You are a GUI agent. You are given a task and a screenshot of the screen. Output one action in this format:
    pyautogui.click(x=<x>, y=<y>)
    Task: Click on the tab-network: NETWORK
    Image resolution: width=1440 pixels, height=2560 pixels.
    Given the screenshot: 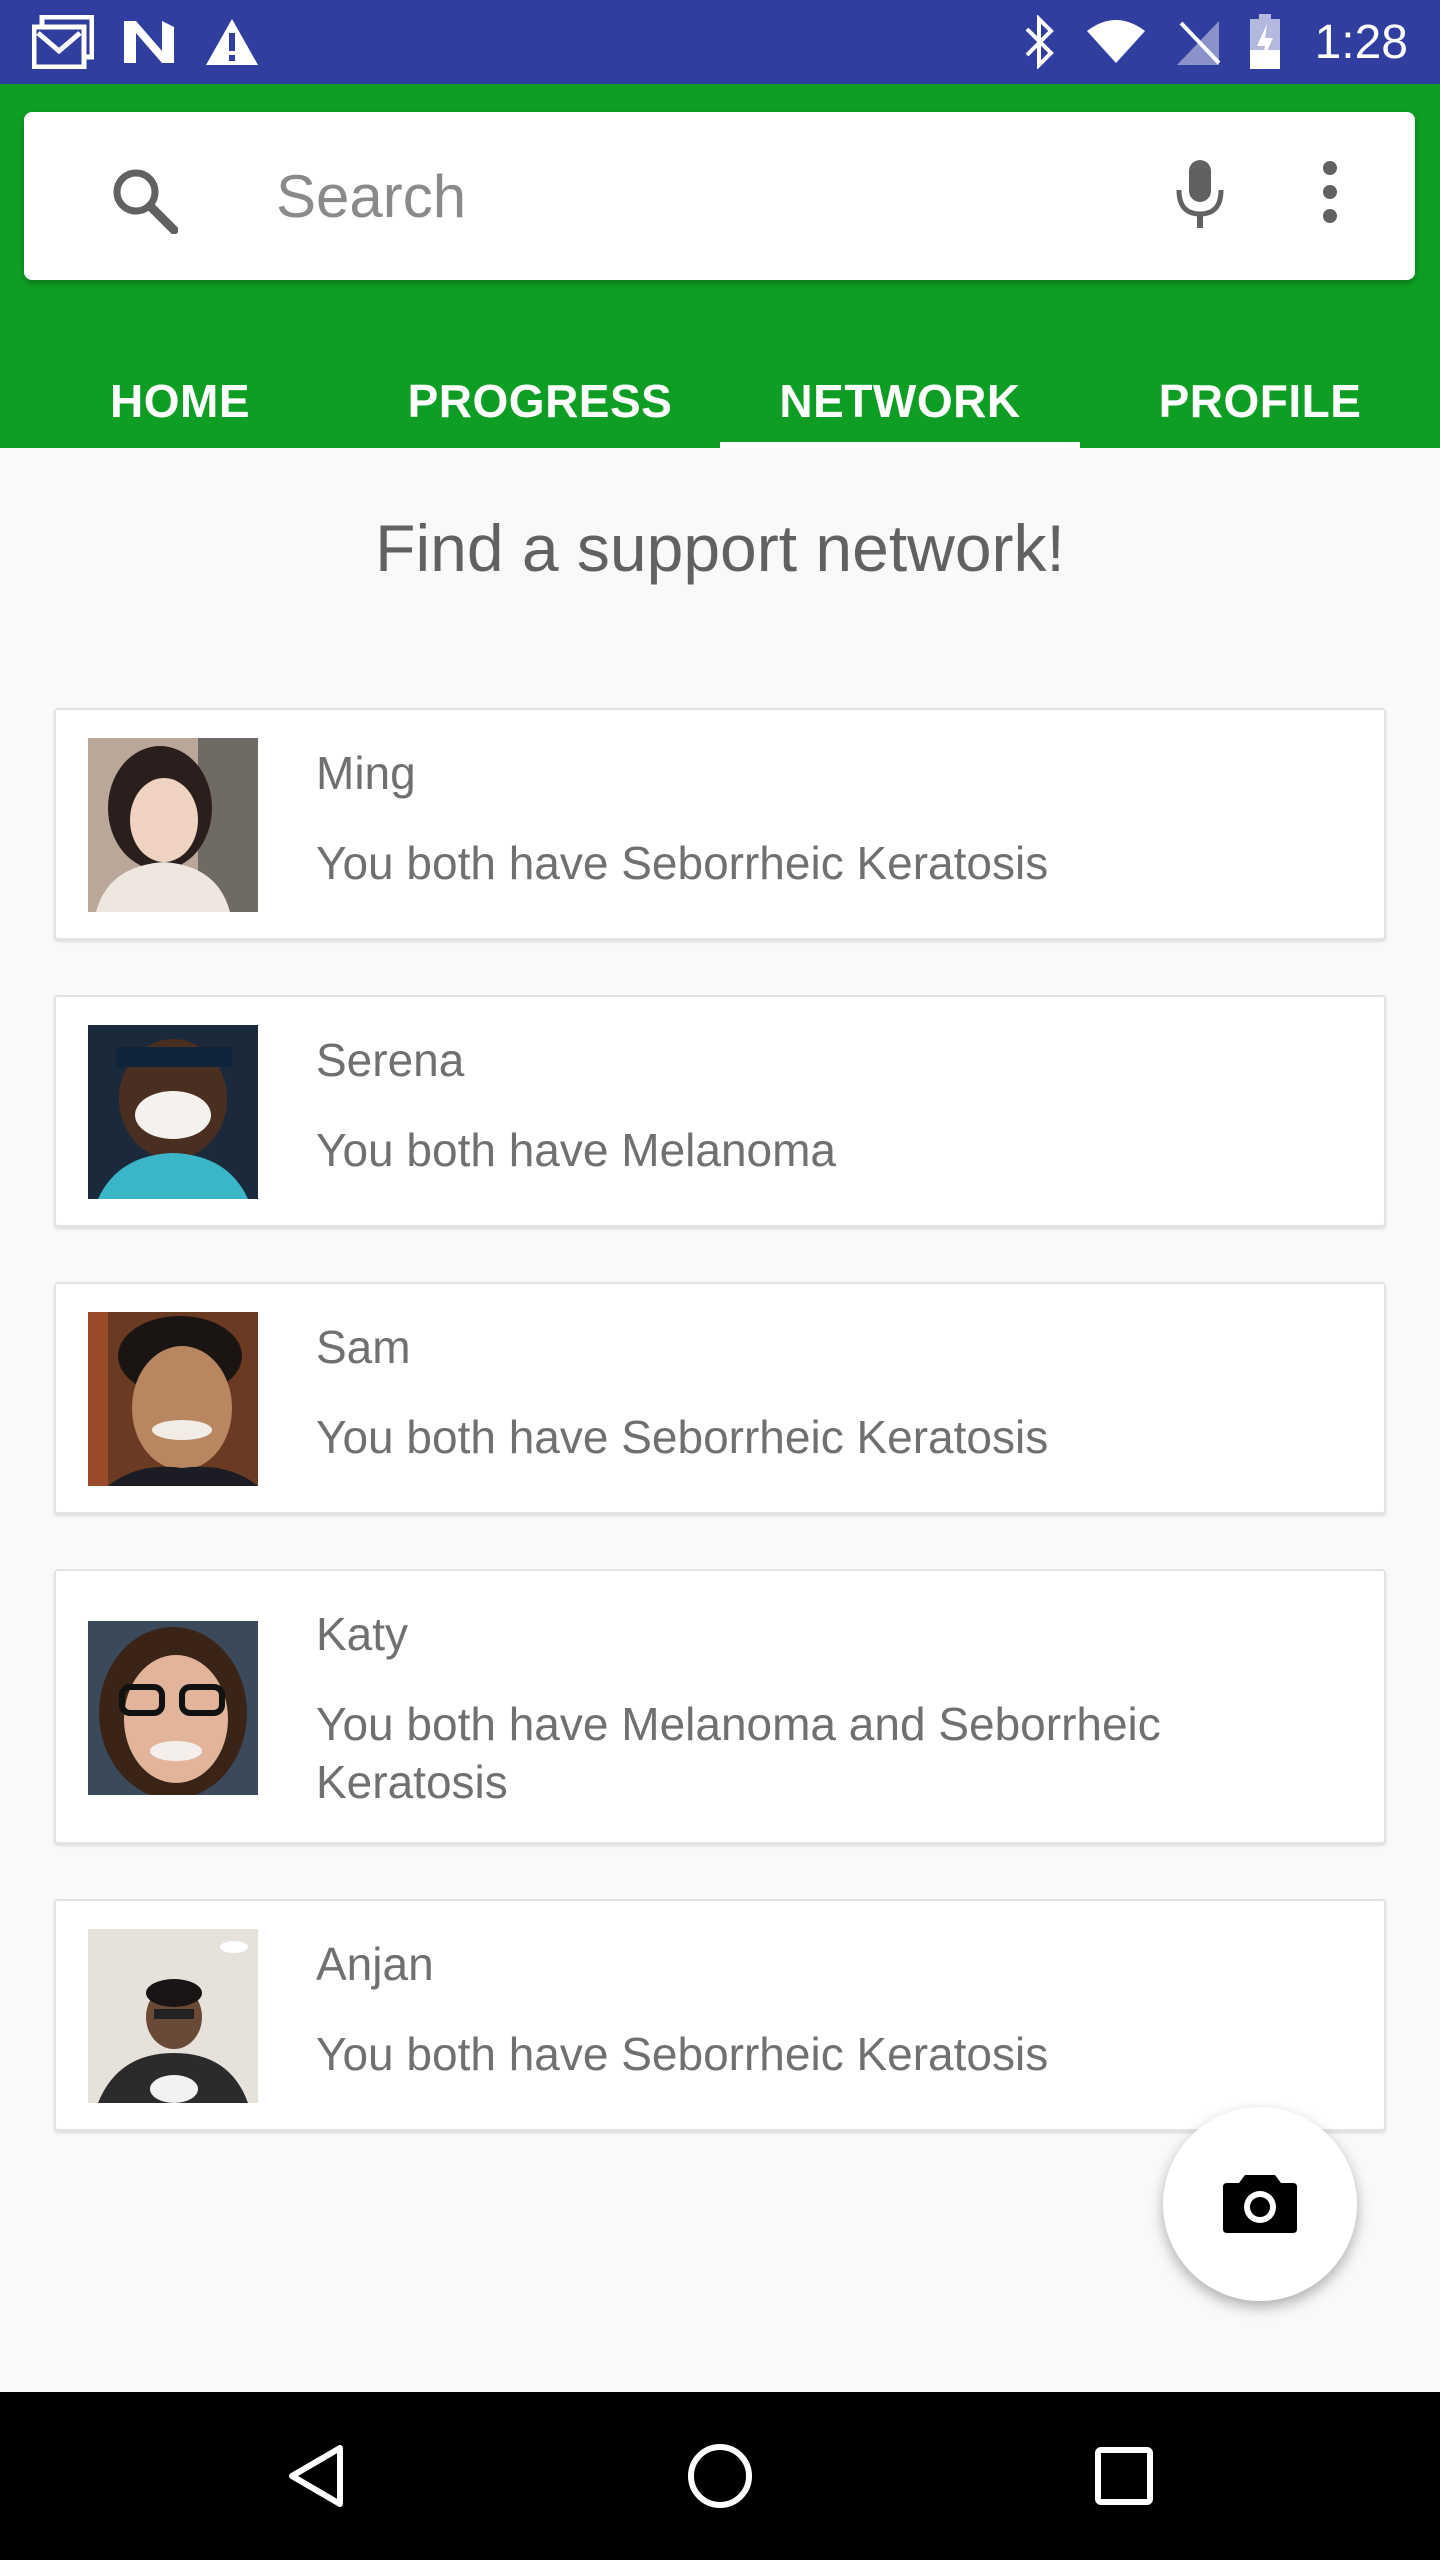 What is the action you would take?
    pyautogui.click(x=900, y=404)
    